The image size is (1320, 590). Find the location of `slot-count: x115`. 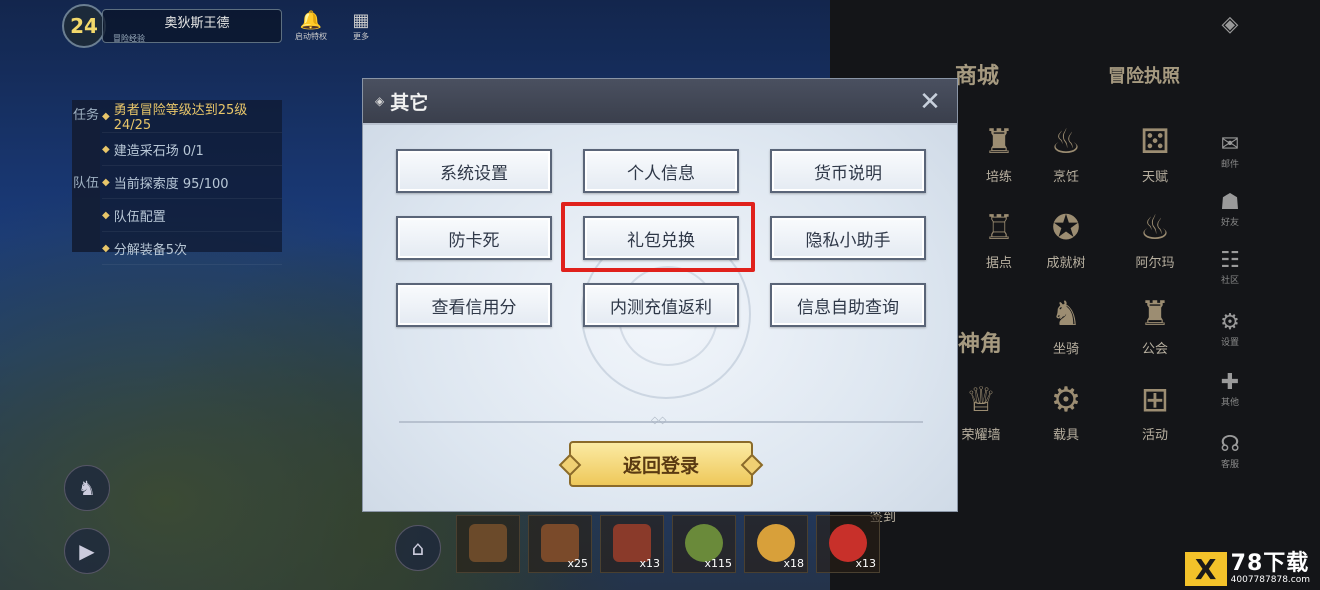

slot-count: x115 is located at coordinates (718, 563).